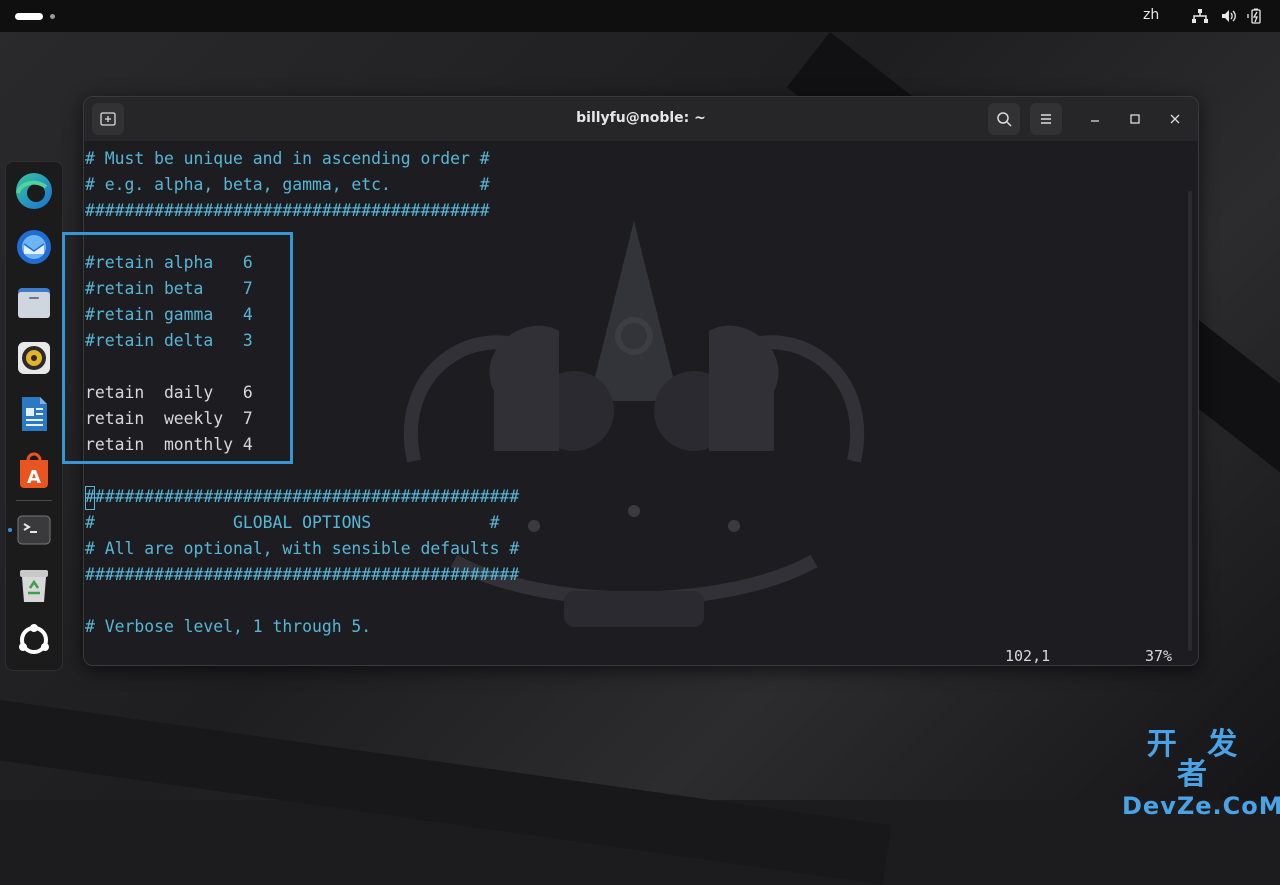 Image resolution: width=1280 pixels, height=885 pixels. Describe the element at coordinates (1201, 806) in the screenshot. I see `logo-english-text: DevZe.CoM` at that location.